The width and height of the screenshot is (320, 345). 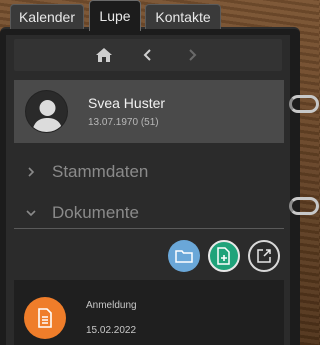 What do you see at coordinates (100, 171) in the screenshot?
I see `section-label: Stammdaten` at bounding box center [100, 171].